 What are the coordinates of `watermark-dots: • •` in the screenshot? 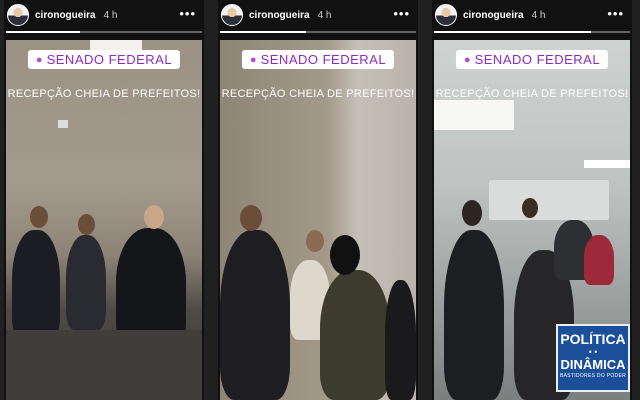 It's located at (593, 352).